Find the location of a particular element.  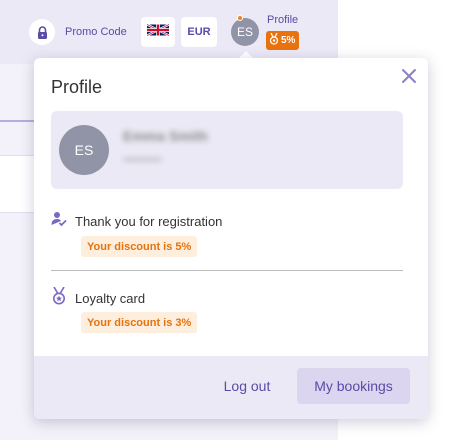

reward-registration: Thank you for registration is located at coordinates (136, 221).